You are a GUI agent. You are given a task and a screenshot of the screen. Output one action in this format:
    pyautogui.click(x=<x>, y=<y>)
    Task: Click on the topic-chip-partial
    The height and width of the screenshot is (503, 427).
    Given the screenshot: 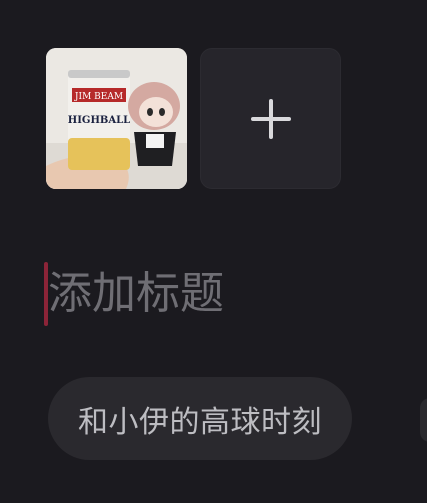 What is the action you would take?
    pyautogui.click(x=423, y=420)
    